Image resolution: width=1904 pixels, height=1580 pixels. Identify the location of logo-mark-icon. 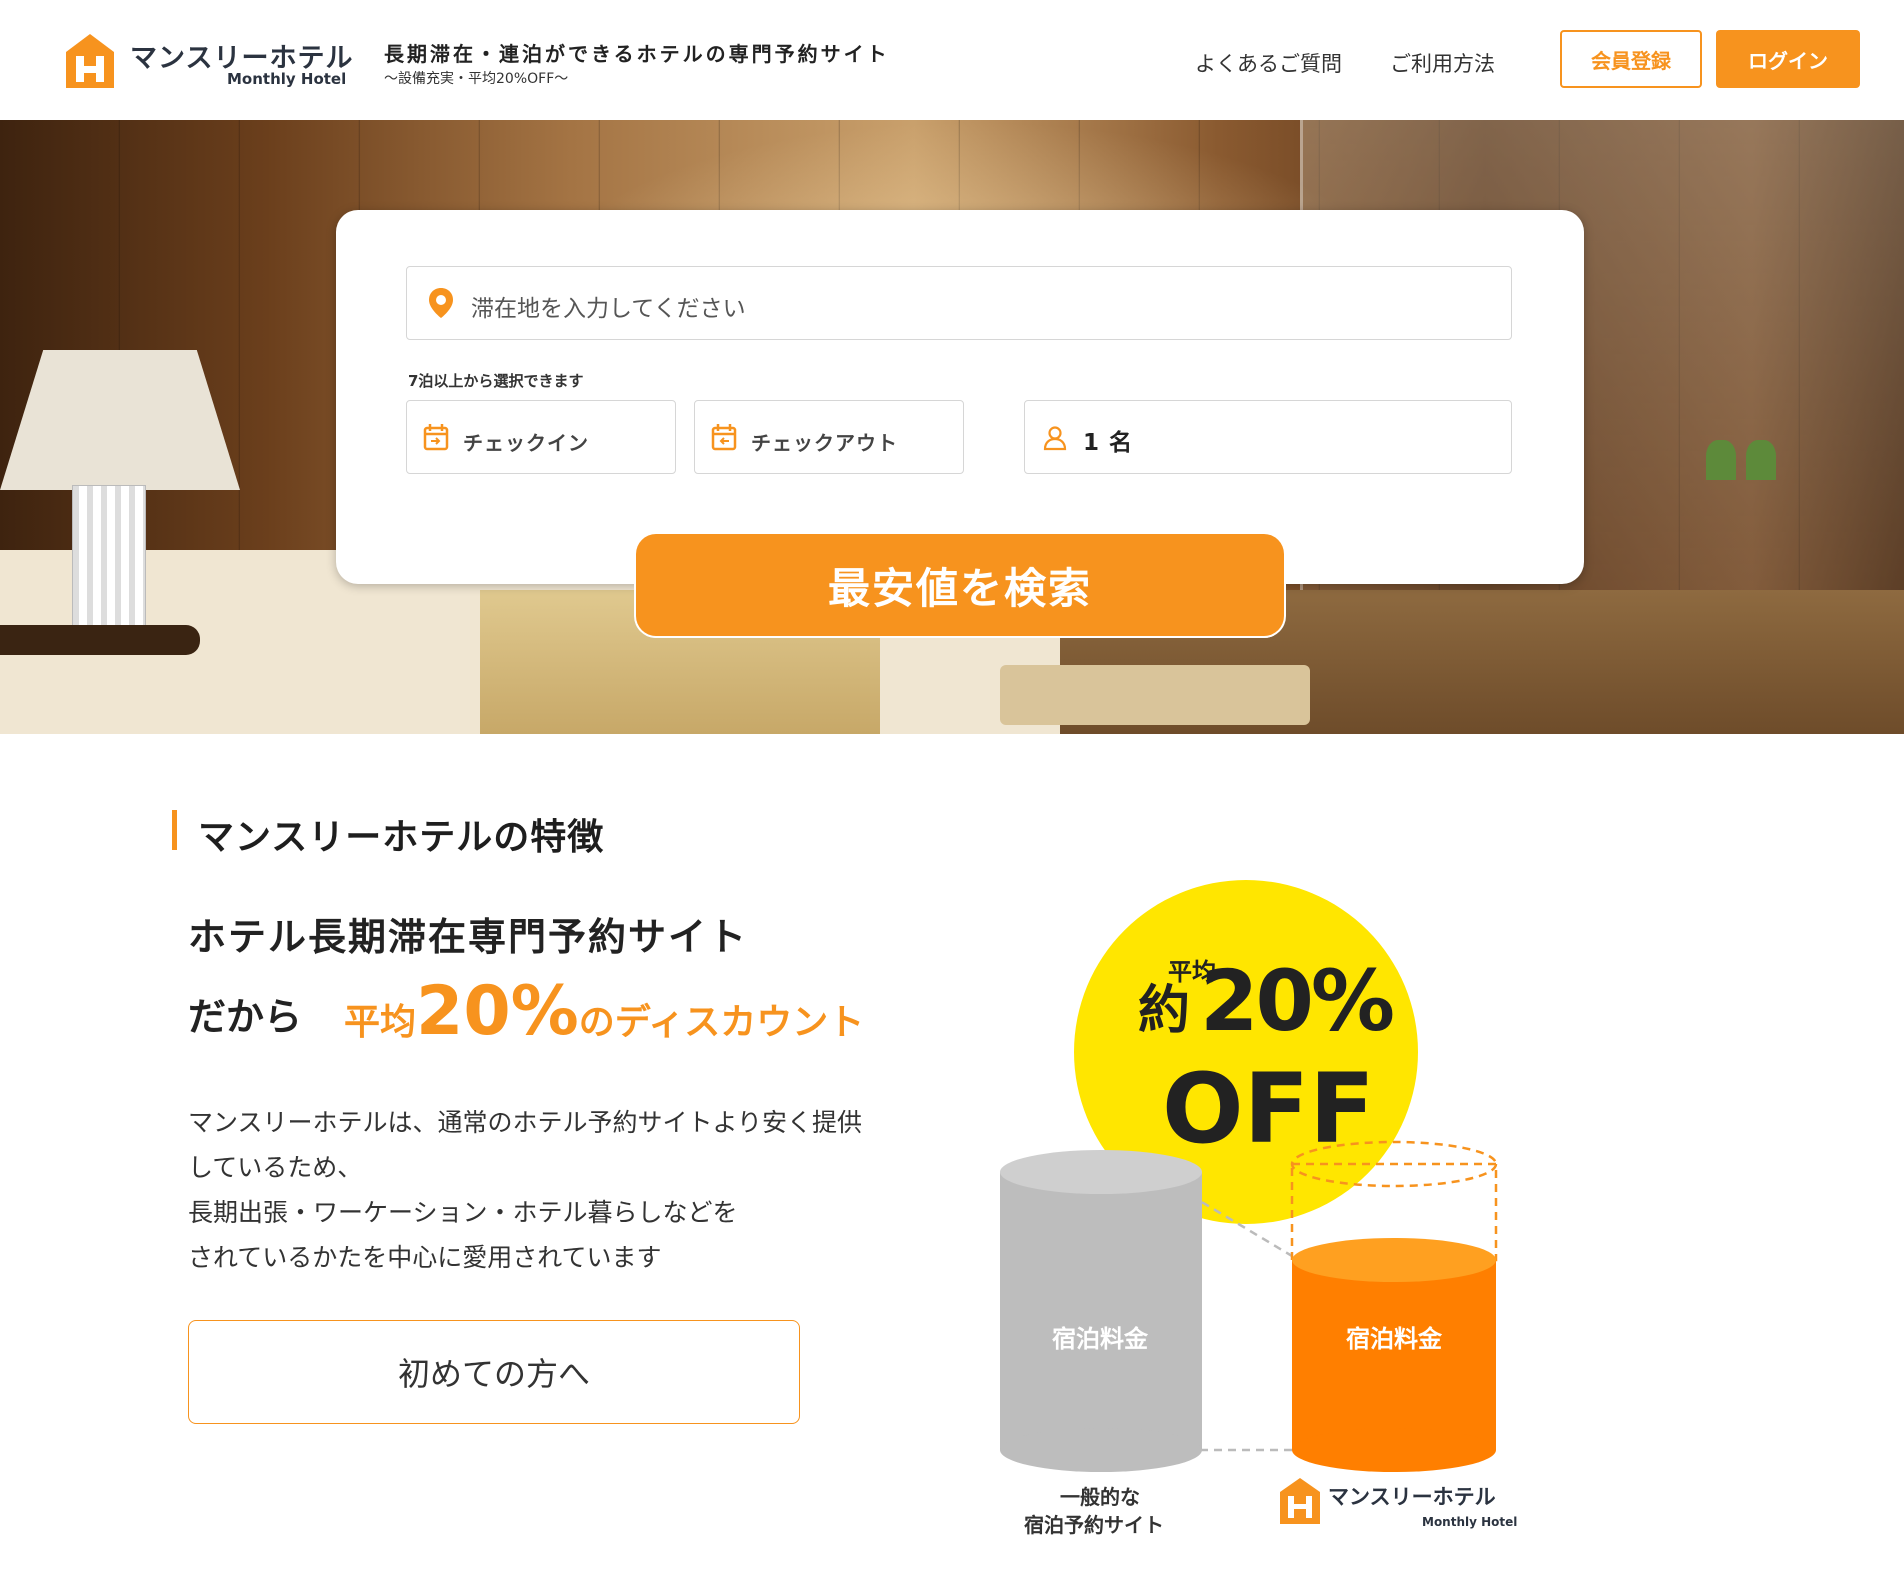
(90, 61).